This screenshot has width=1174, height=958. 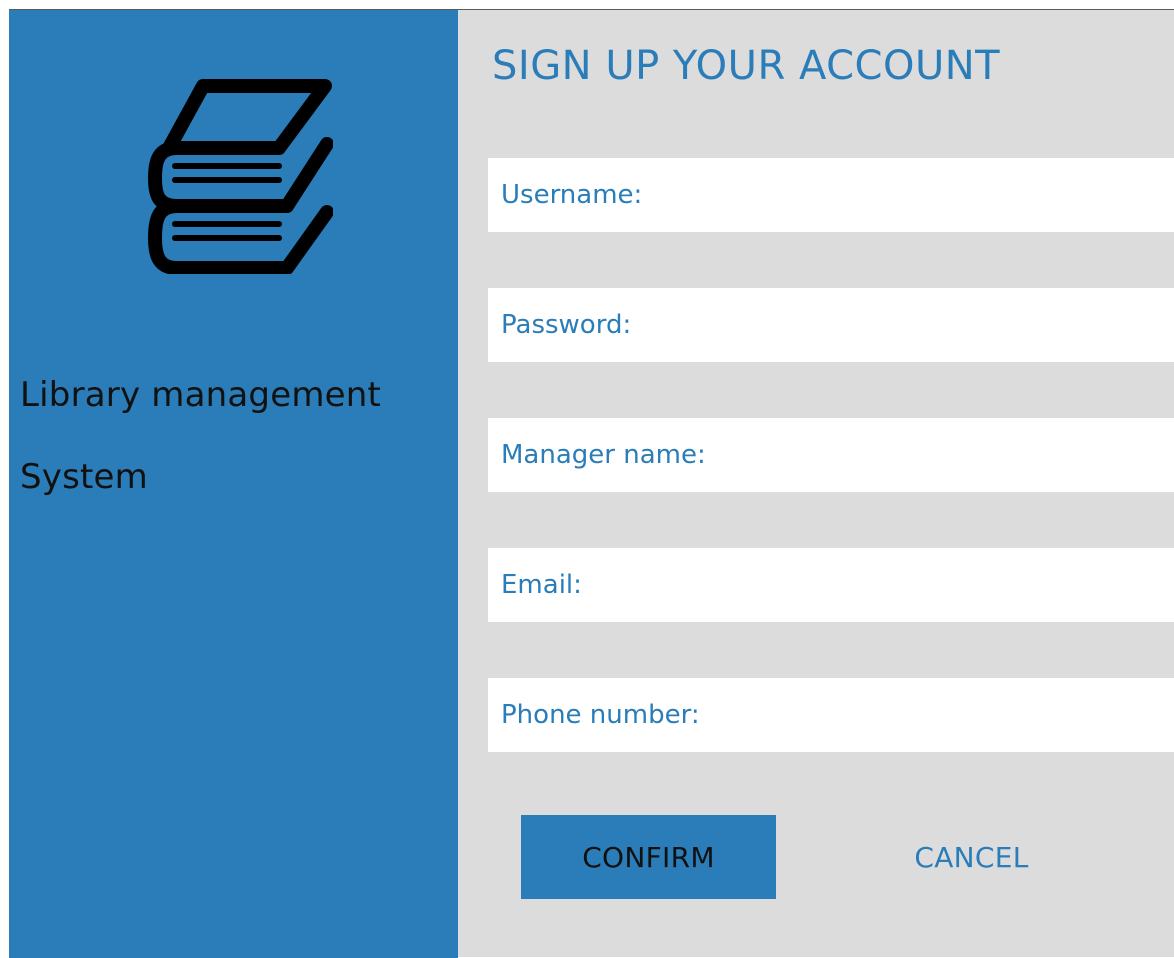 I want to click on username-field, so click(x=831, y=195).